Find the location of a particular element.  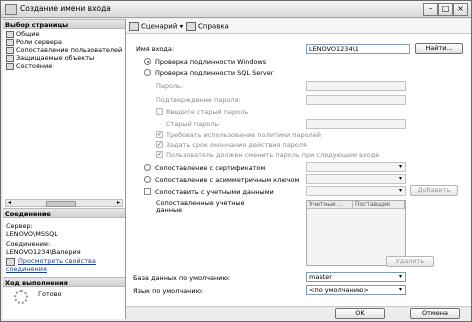

help-button: Справка is located at coordinates (207, 26).